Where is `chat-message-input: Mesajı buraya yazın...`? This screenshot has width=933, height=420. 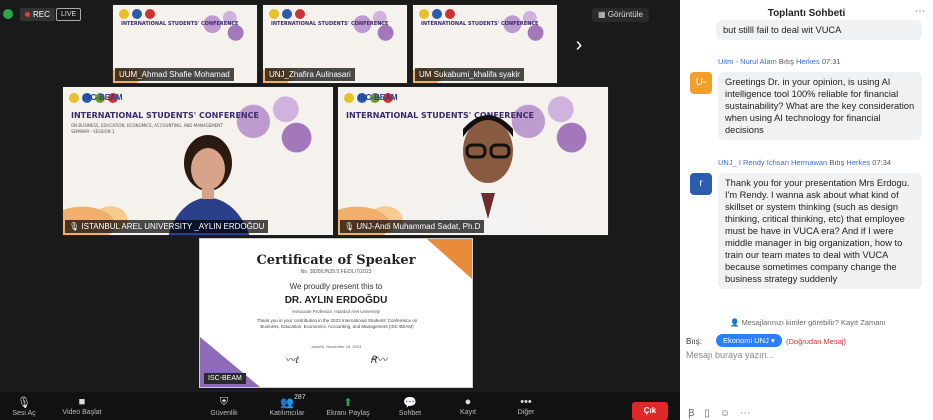
chat-message-input: Mesajı buraya yazın... is located at coordinates (806, 357).